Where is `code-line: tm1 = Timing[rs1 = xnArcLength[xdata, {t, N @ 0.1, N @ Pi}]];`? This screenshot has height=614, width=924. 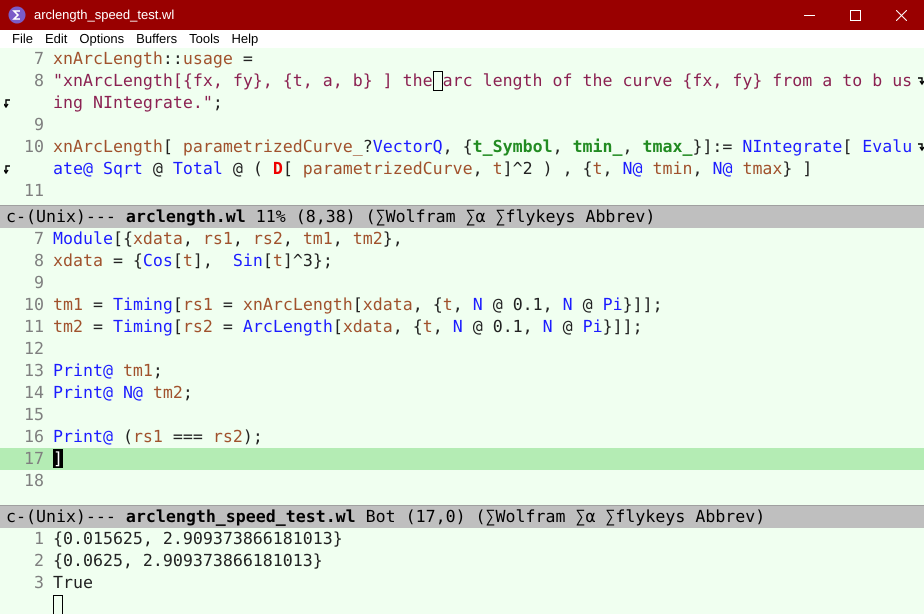 code-line: tm1 = Timing[rs1 = xnArcLength[xdata, {t, N @ 0.1, N @ Pi}]]; is located at coordinates (358, 304).